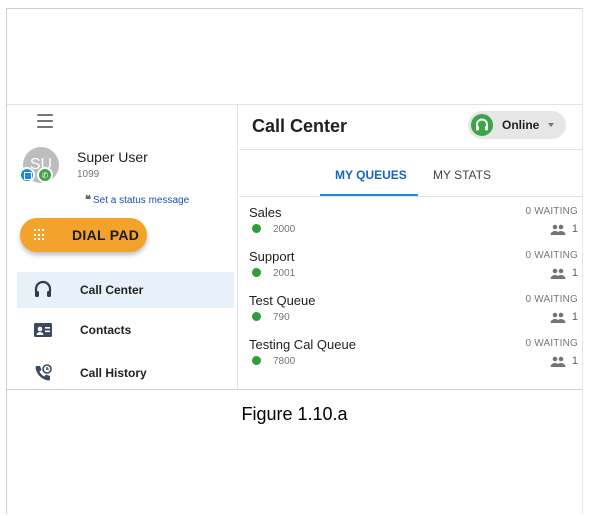 This screenshot has width=589, height=516. Describe the element at coordinates (112, 157) in the screenshot. I see `user-name: Super User` at that location.